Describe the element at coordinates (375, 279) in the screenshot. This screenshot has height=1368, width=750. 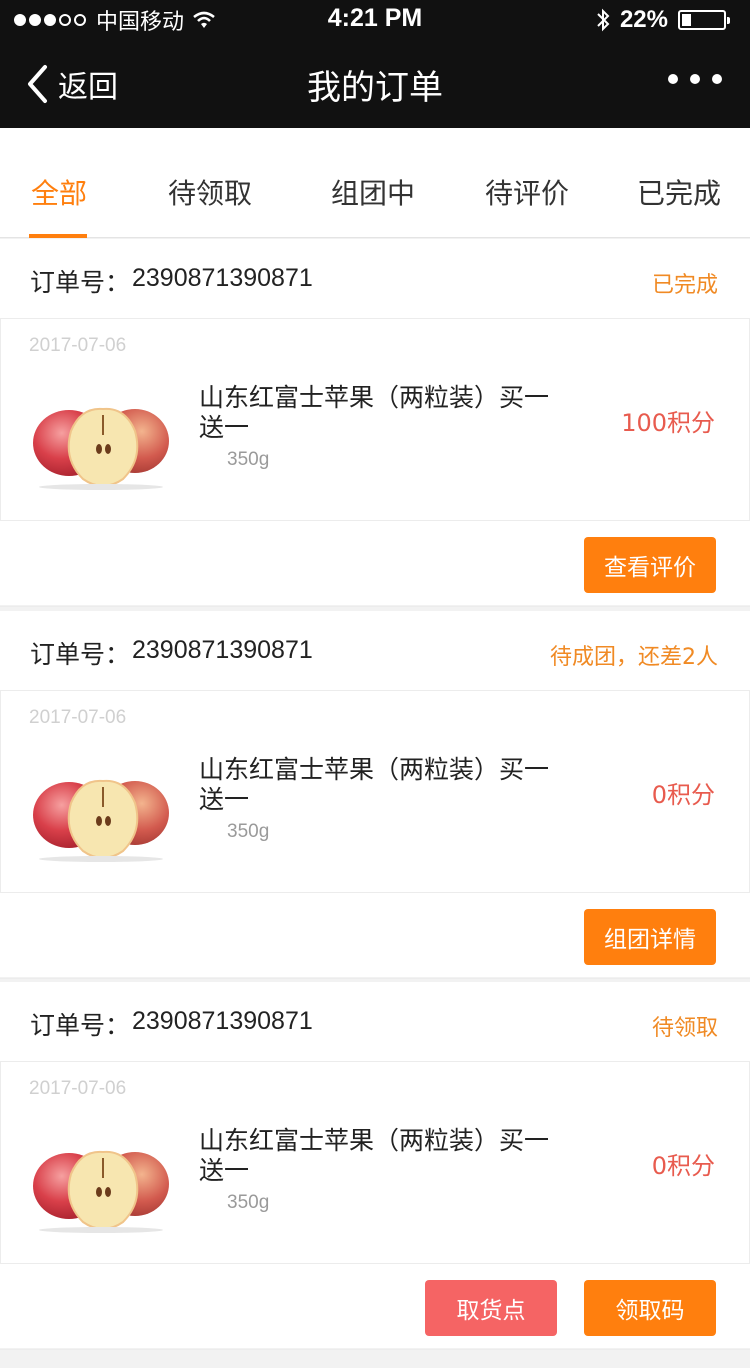
I see `order-header: 订单号： 2390871390871 已完成` at that location.